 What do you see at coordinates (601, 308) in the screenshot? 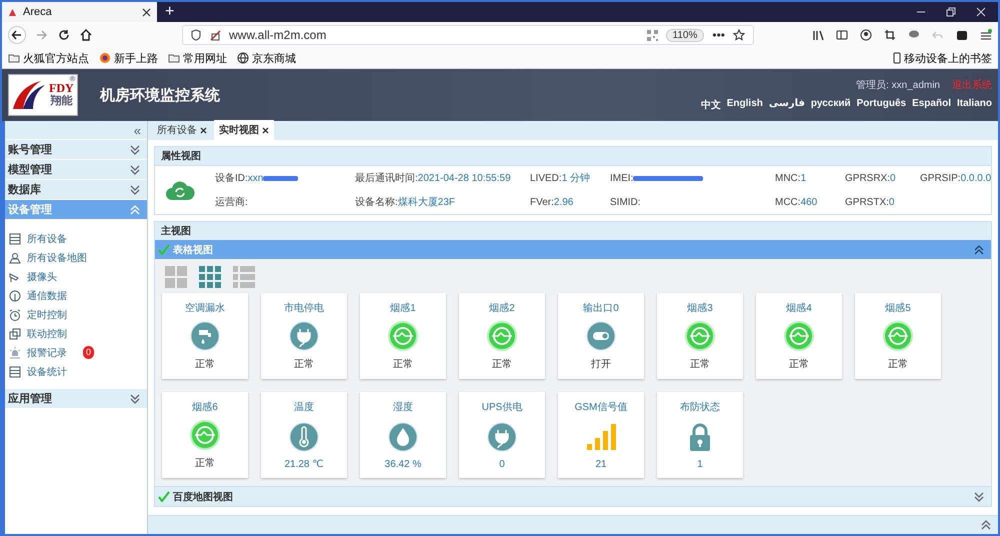
I see `sensor-name: 输出口0` at bounding box center [601, 308].